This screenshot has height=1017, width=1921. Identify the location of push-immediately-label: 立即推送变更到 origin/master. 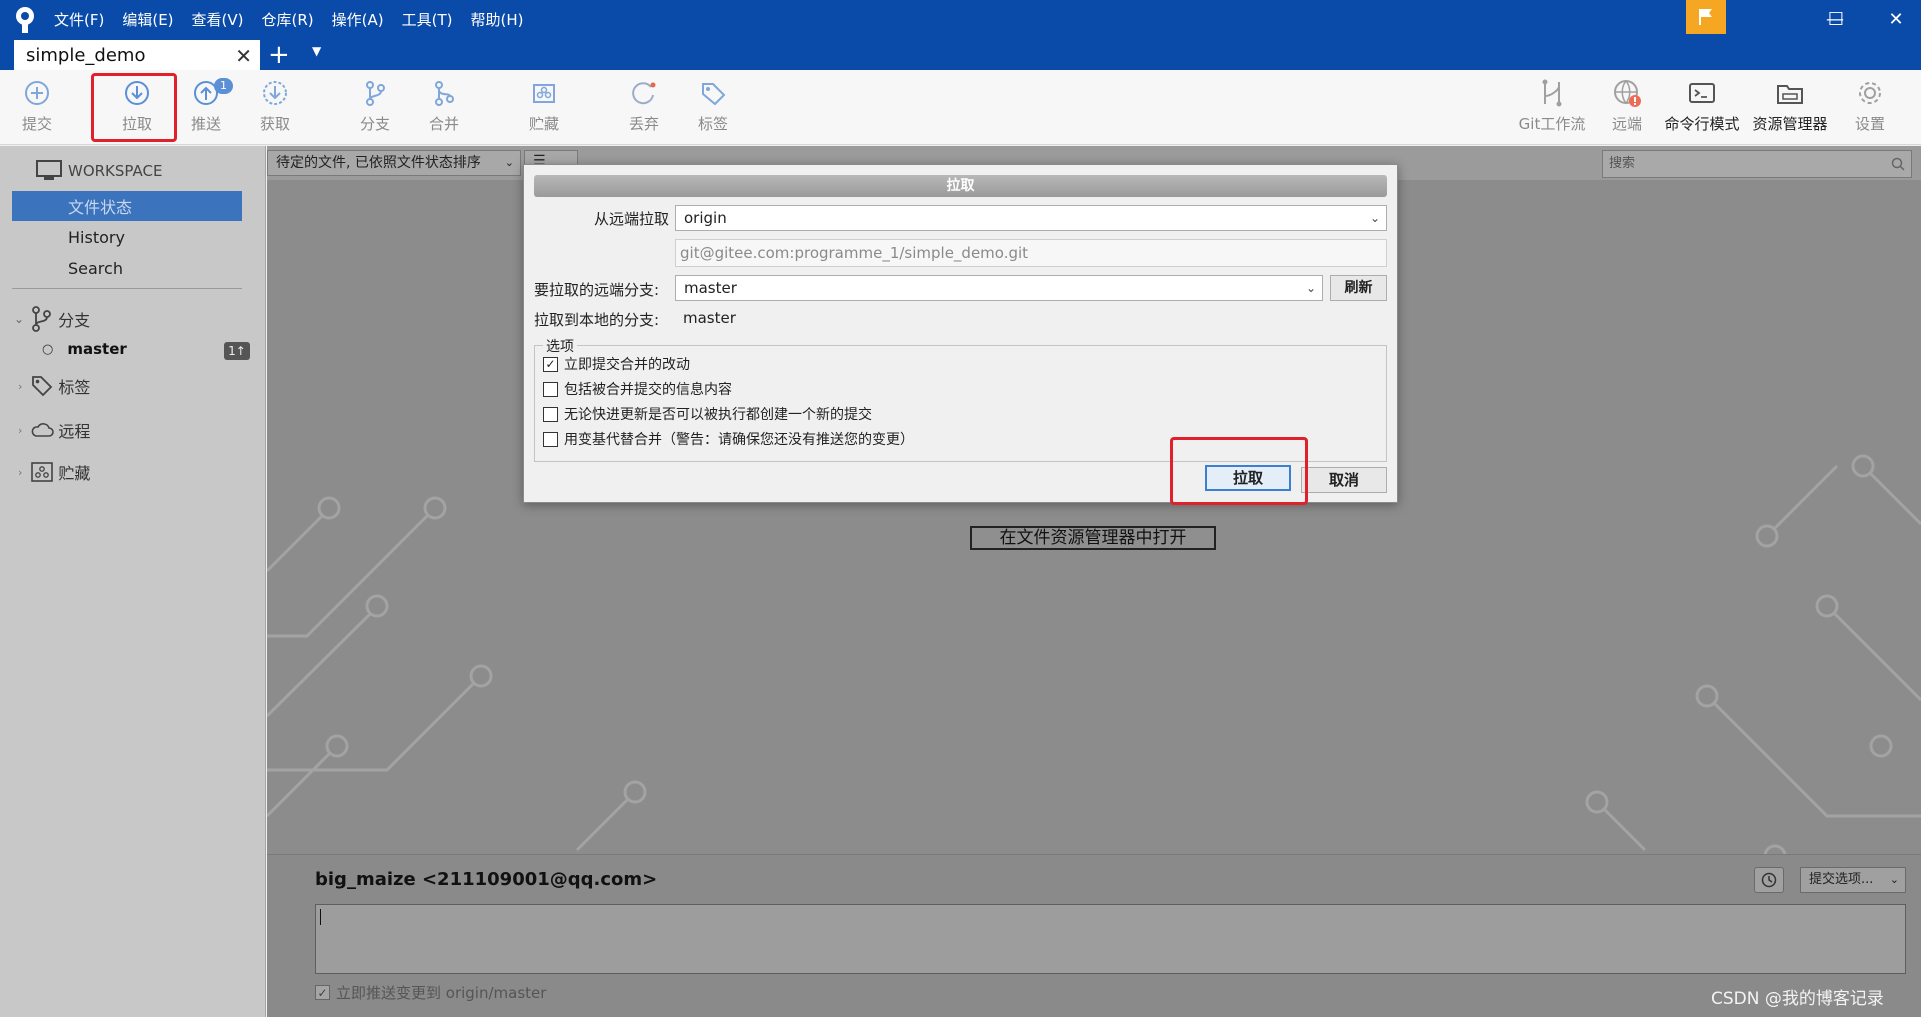
(441, 993).